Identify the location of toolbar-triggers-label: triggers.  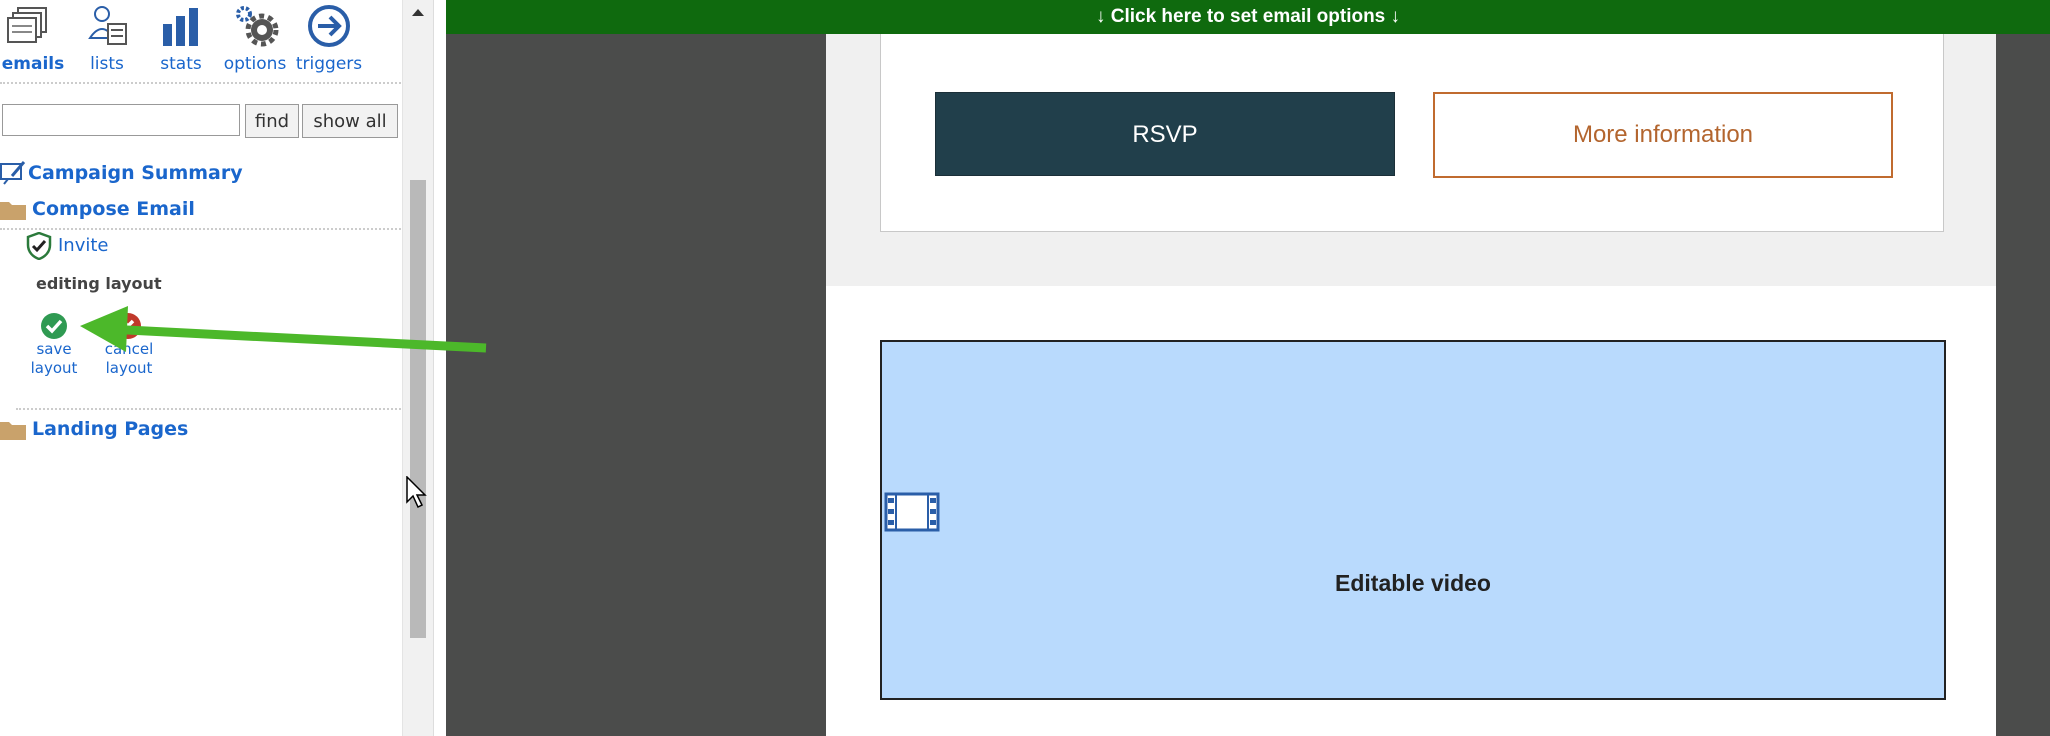
(329, 64).